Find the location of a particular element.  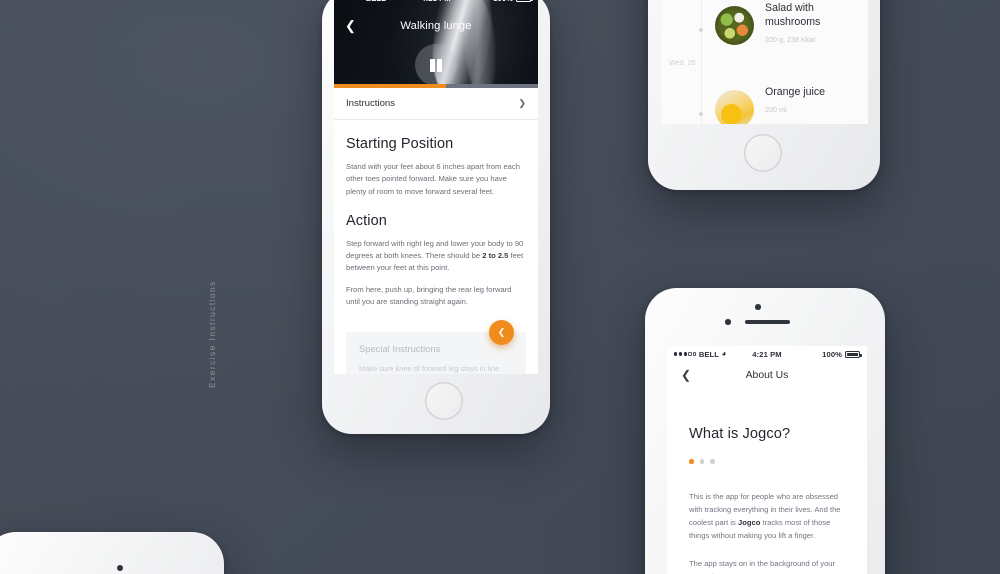

about-navbar: ❮ About Us is located at coordinates (767, 375).